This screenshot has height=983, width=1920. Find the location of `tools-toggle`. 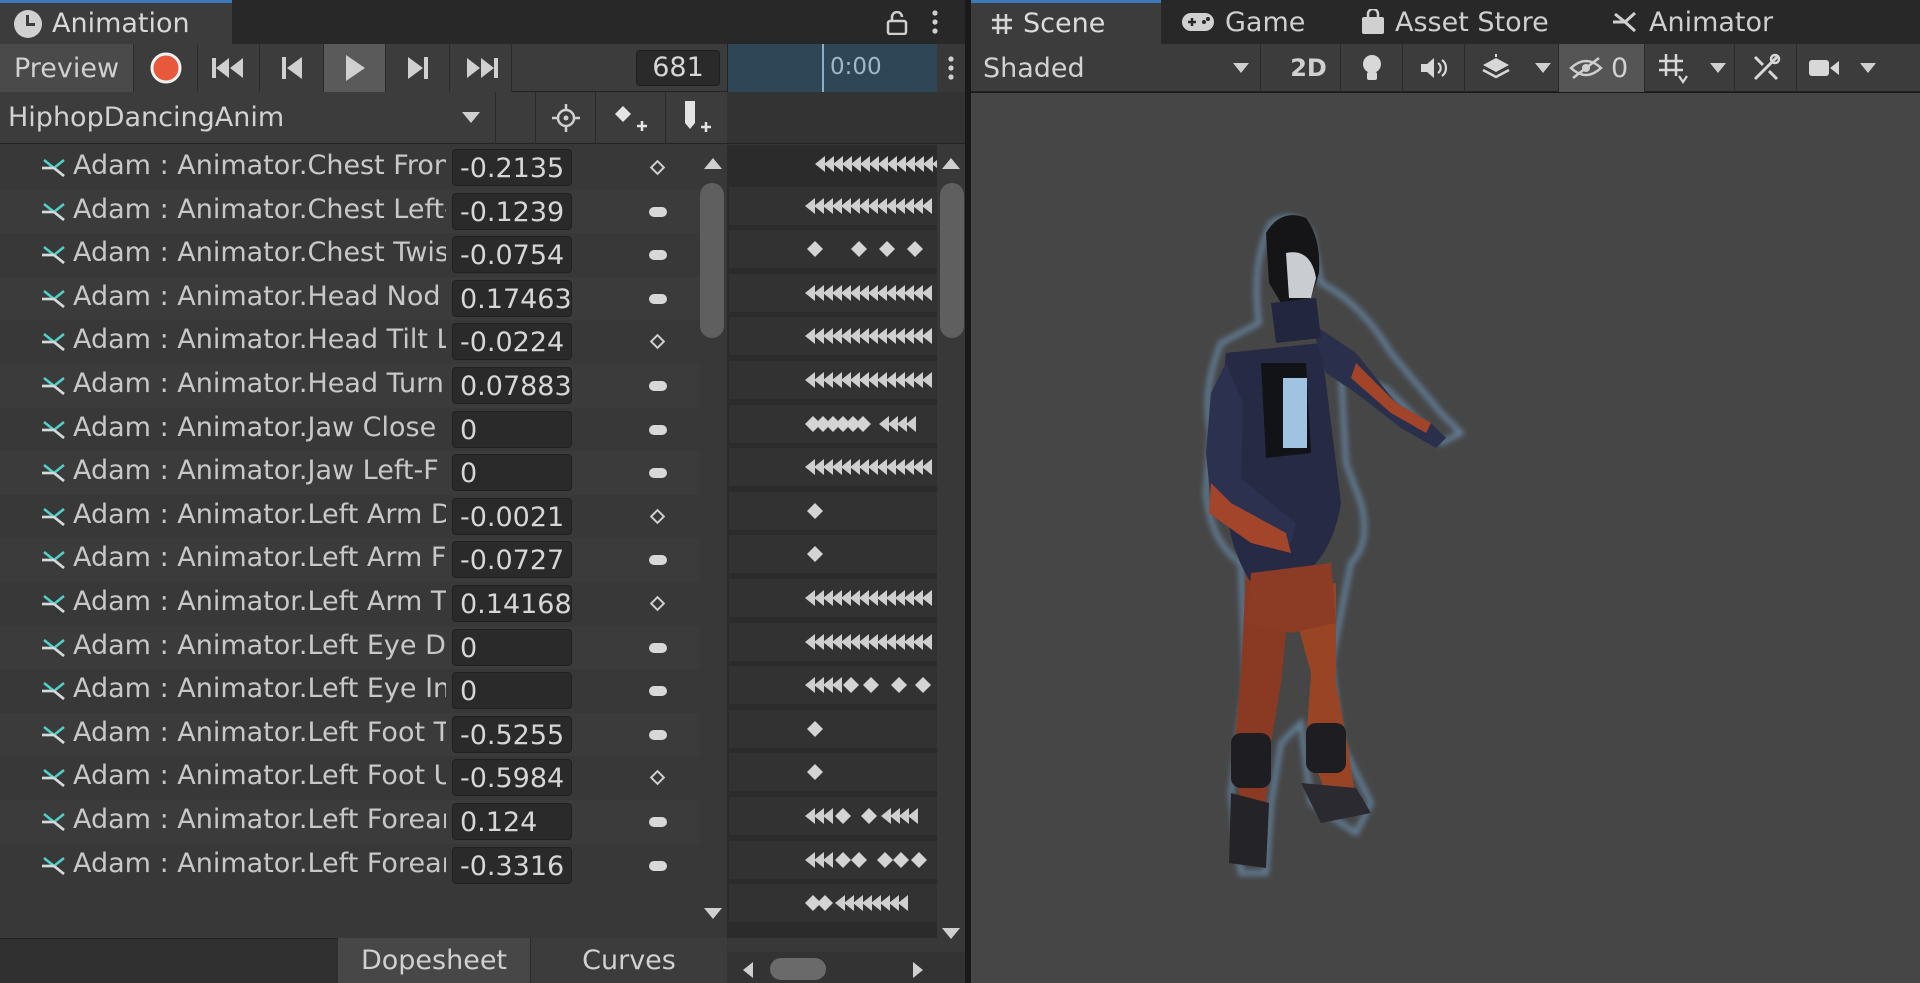

tools-toggle is located at coordinates (1766, 68).